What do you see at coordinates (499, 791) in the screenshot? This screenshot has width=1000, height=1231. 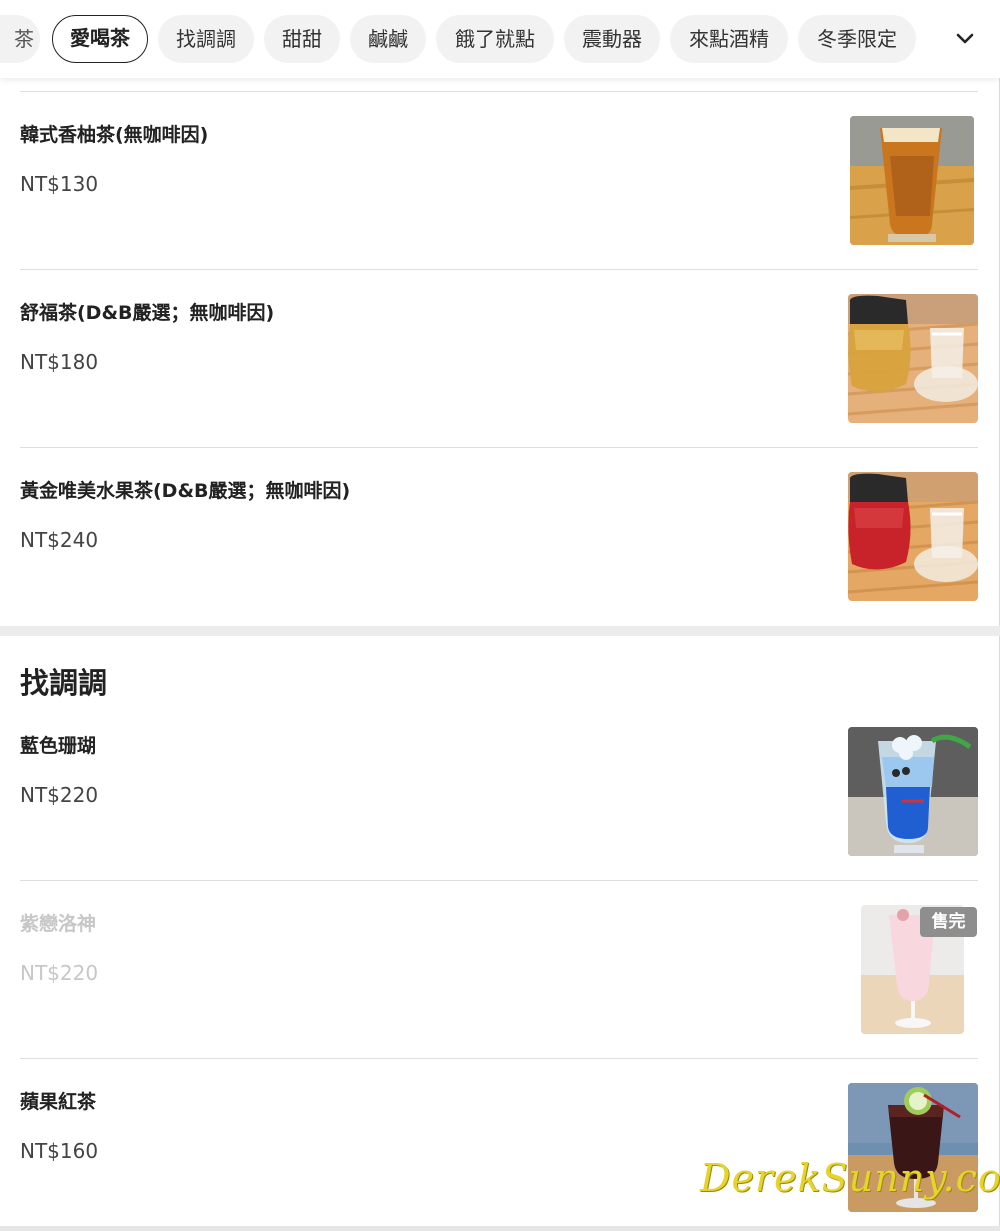 I see `menu-item: 藍色珊瑚 NT$220` at bounding box center [499, 791].